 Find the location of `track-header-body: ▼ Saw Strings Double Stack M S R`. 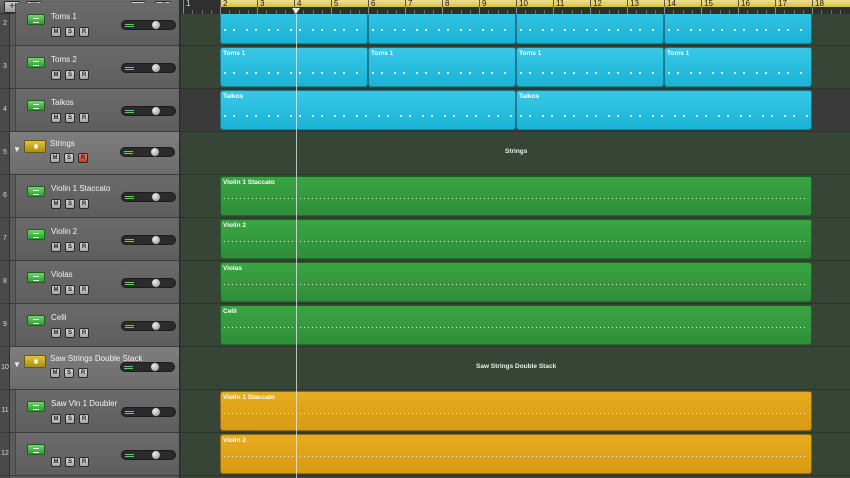

track-header-body: ▼ Saw Strings Double Stack M S R is located at coordinates (94, 368).